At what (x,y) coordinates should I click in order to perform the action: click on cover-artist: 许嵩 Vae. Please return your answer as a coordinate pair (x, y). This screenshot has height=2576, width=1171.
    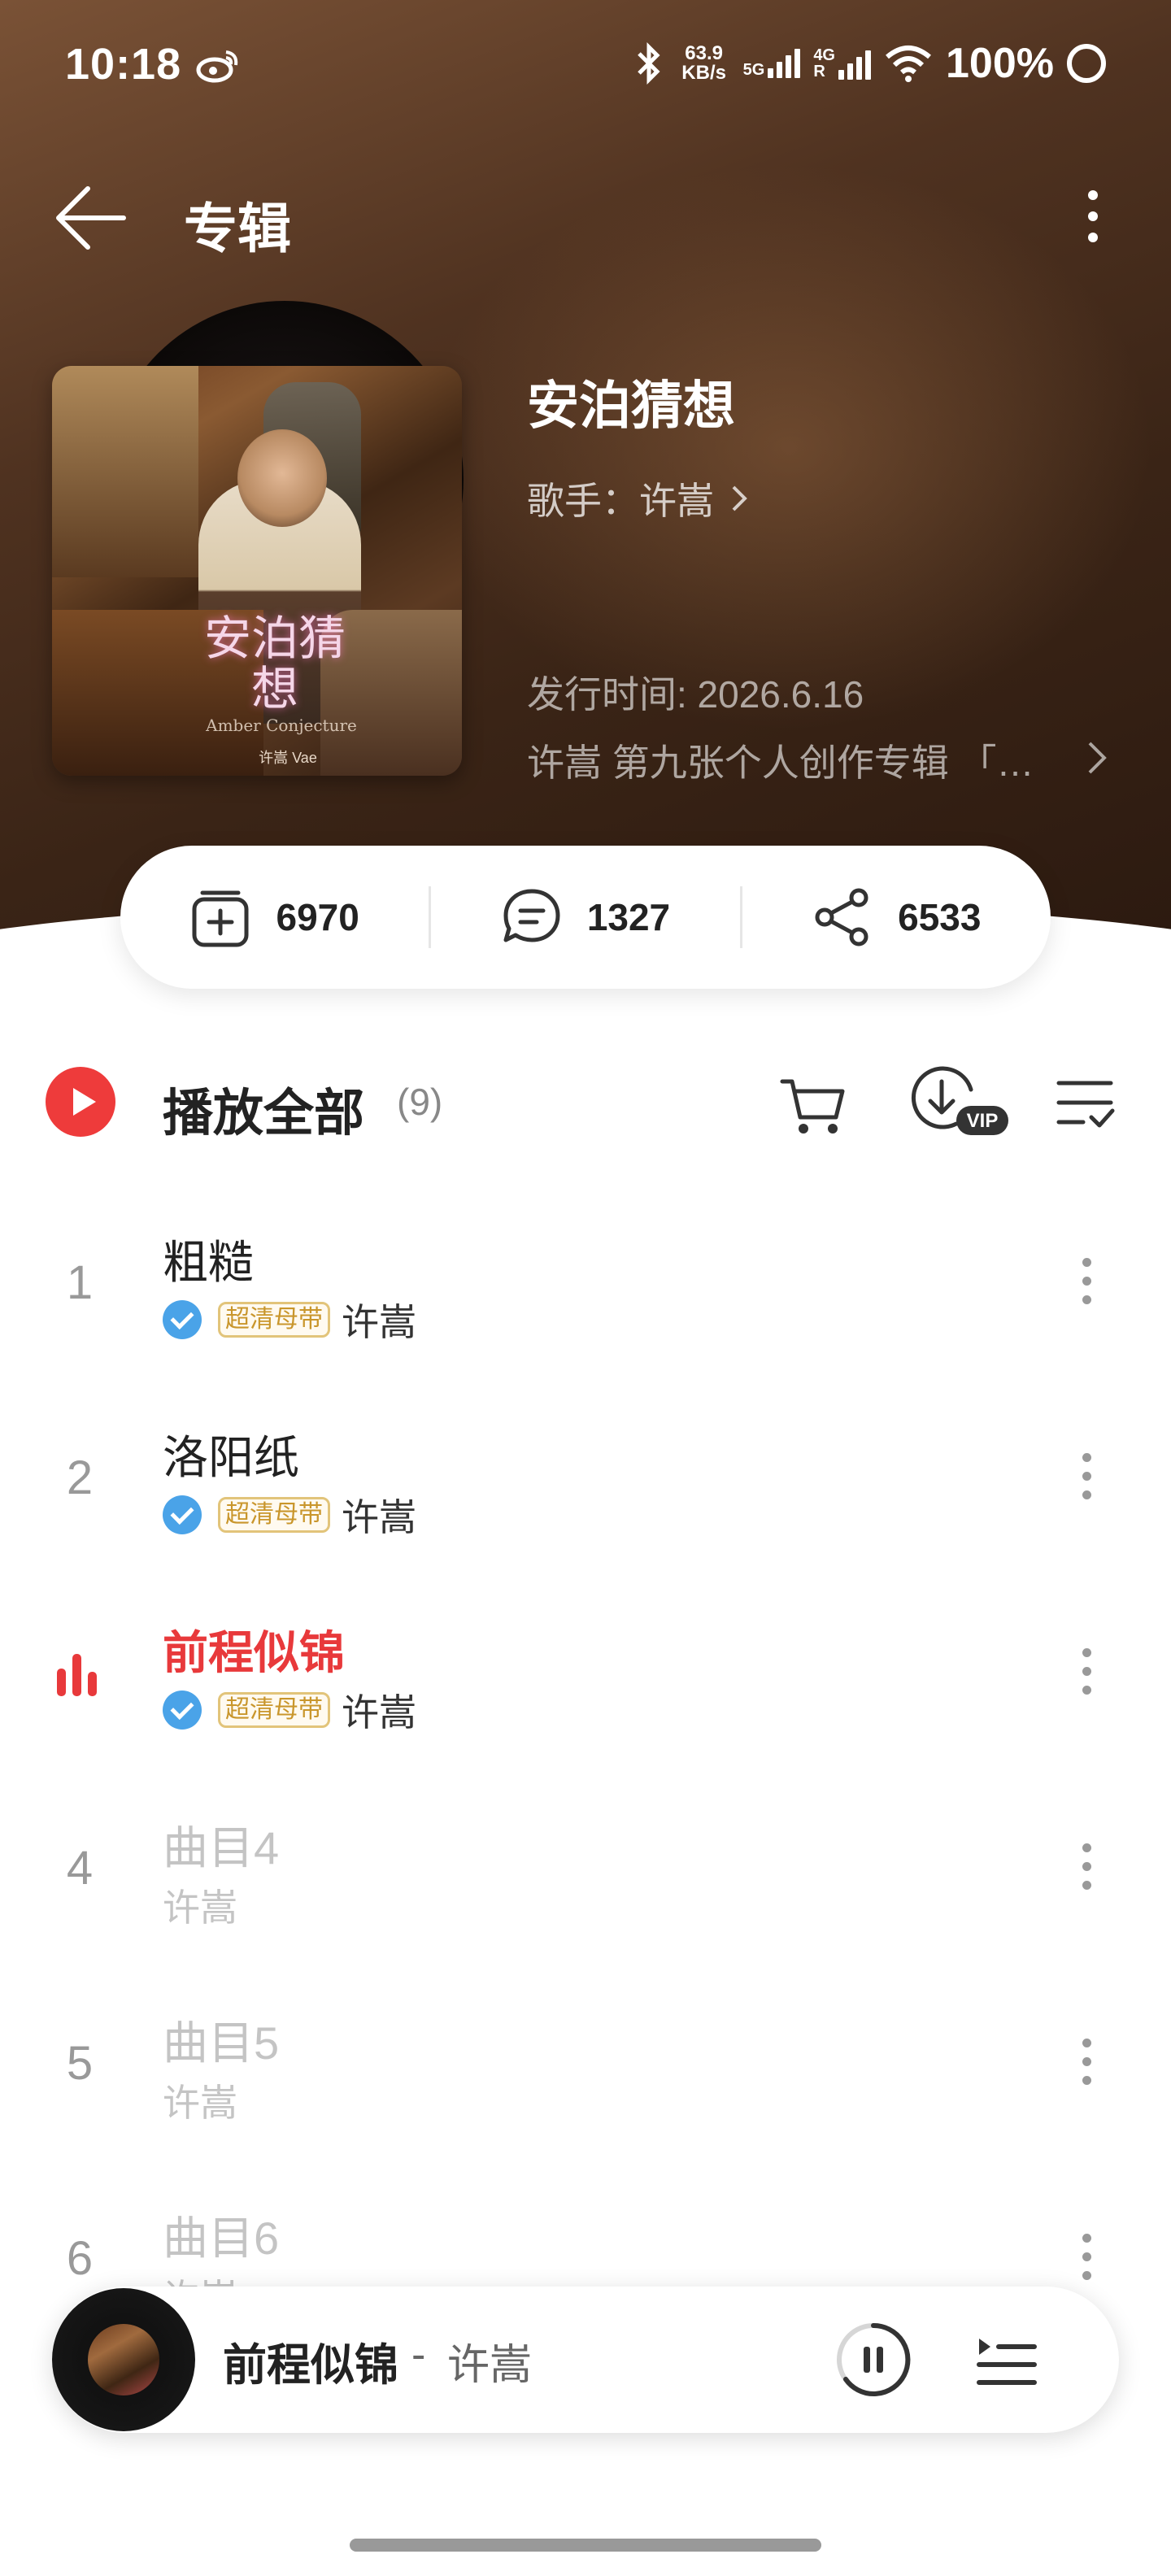
    Looking at the image, I should click on (288, 758).